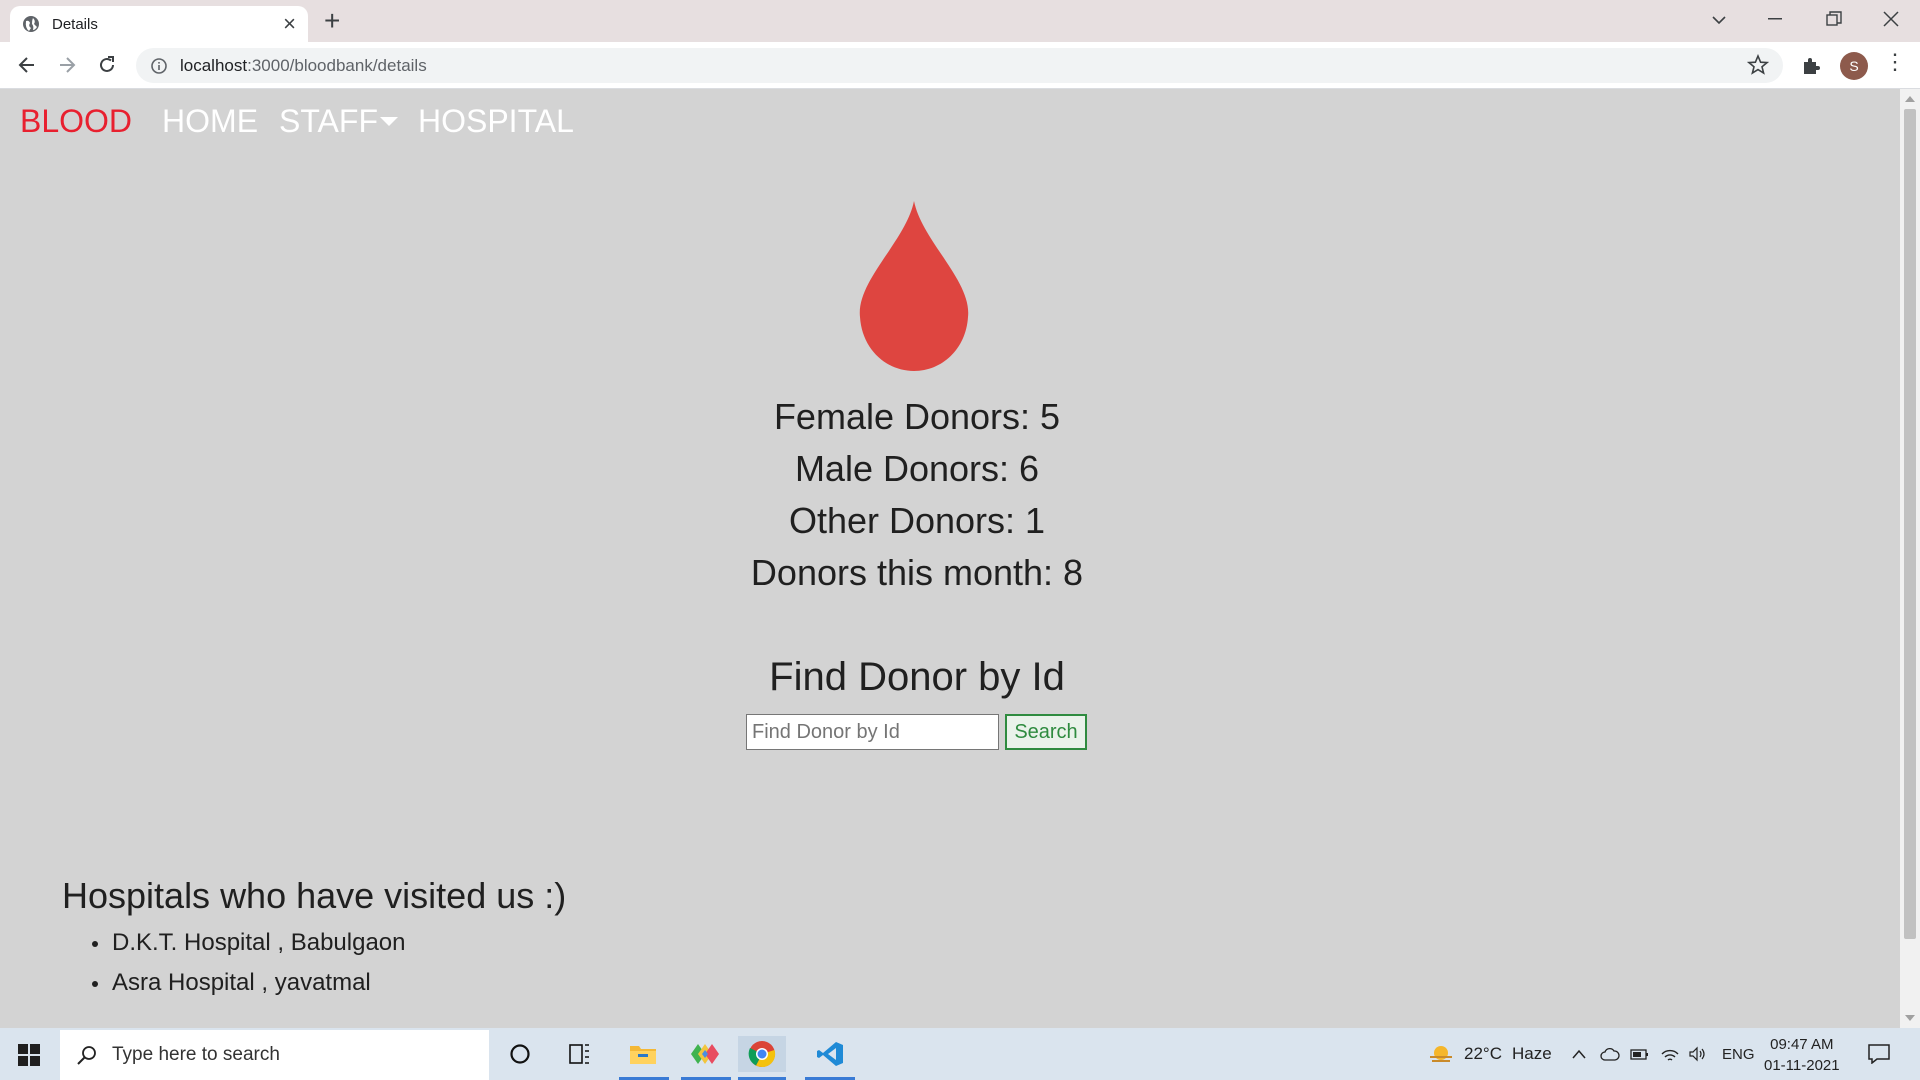 The width and height of the screenshot is (1920, 1080). I want to click on browser-menu-icon: ⋮, so click(1895, 62).